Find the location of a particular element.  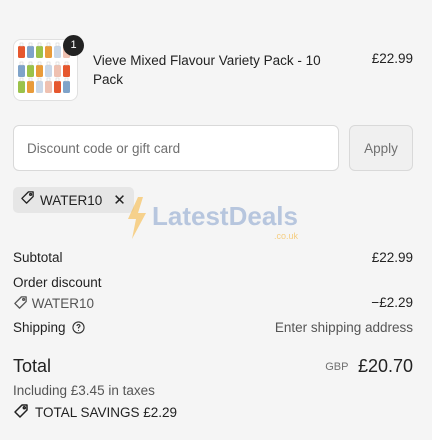

subtotal-value: £22.99 is located at coordinates (392, 257).